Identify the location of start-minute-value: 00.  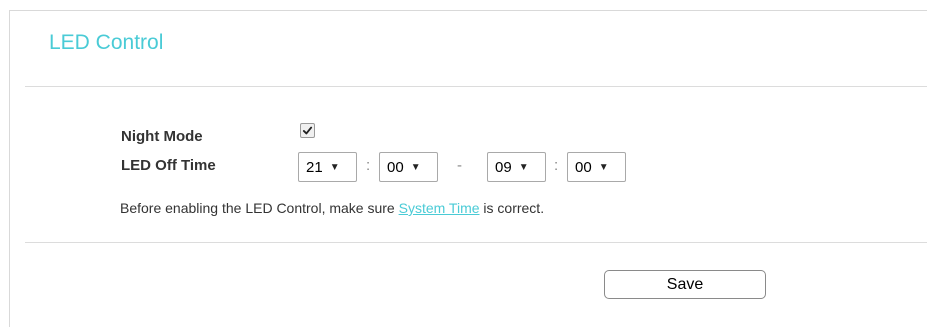
(395, 167).